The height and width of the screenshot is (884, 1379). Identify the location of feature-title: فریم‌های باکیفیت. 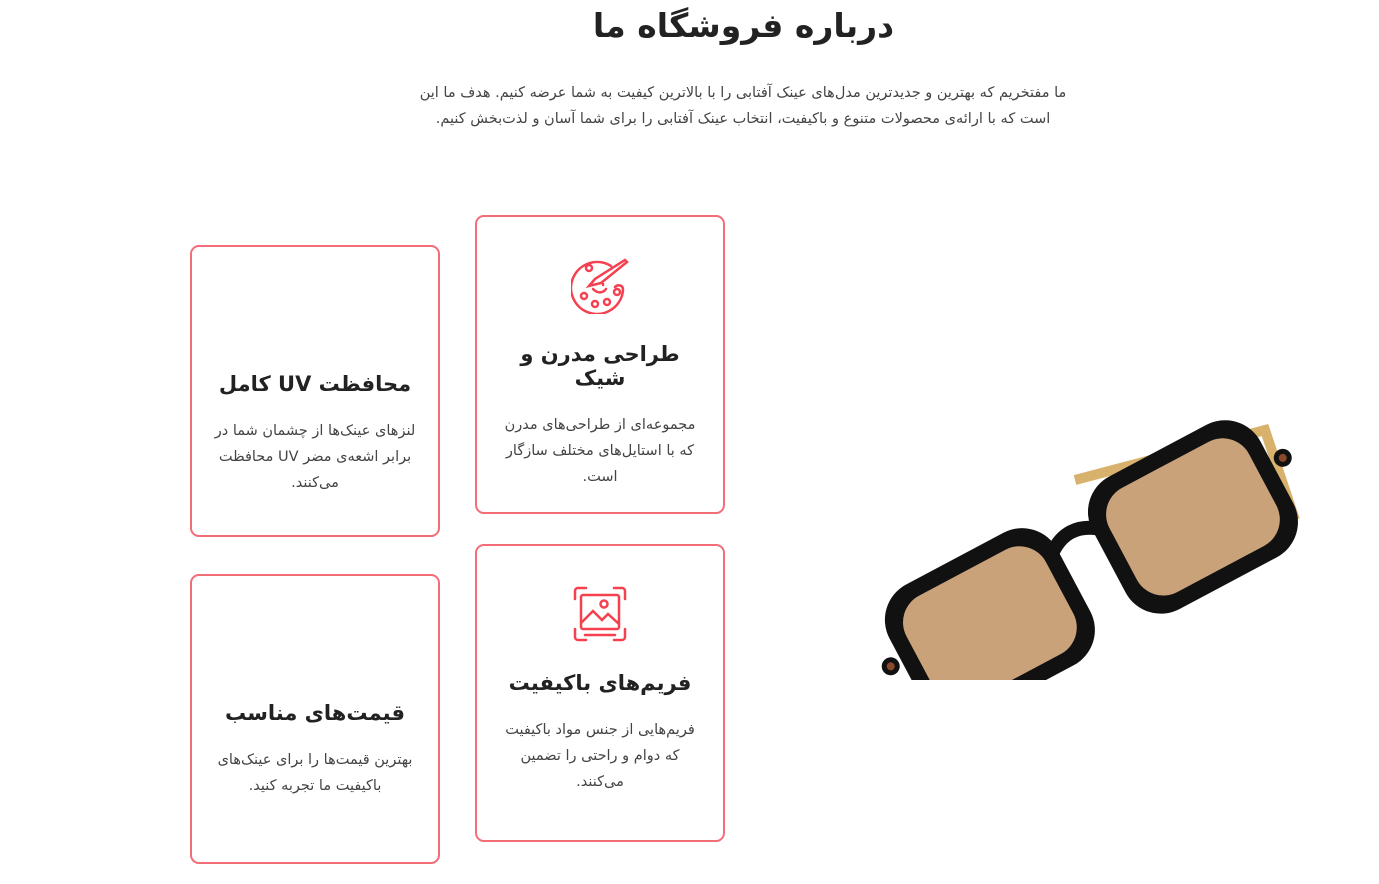
(600, 683).